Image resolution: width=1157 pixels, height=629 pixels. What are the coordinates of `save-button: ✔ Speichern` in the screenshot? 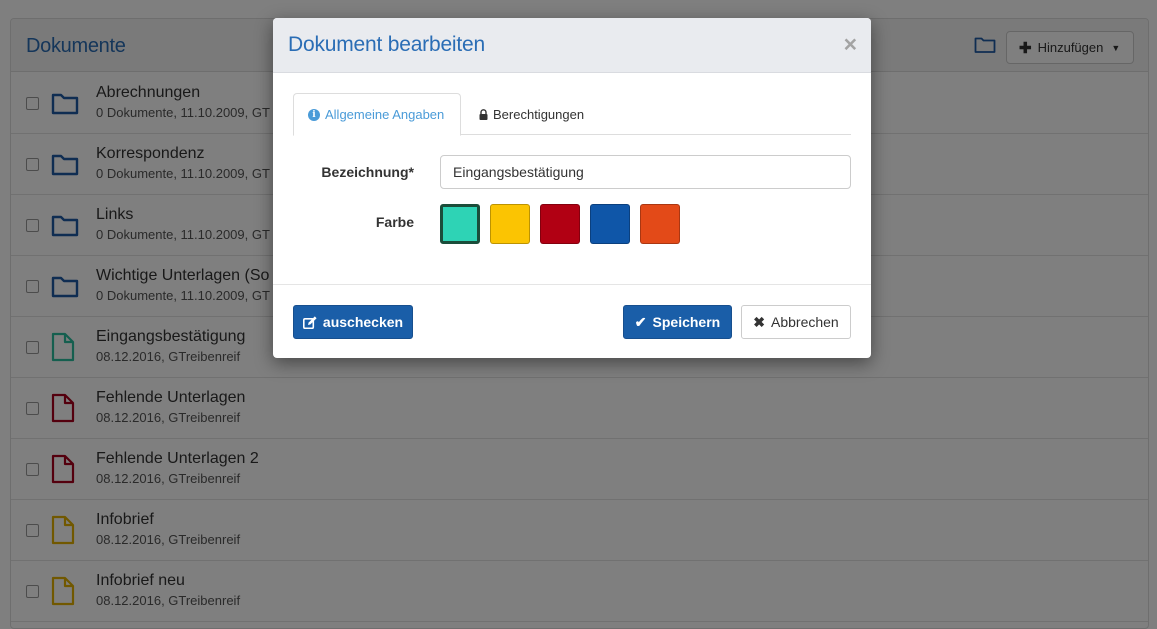 It's located at (677, 322).